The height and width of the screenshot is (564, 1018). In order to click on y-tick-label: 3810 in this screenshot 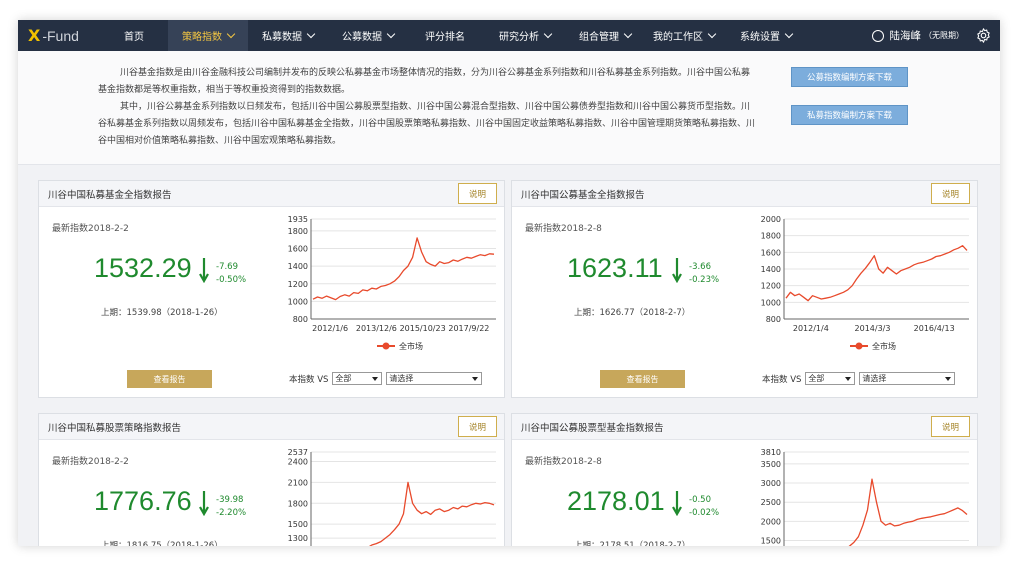, I will do `click(771, 452)`.